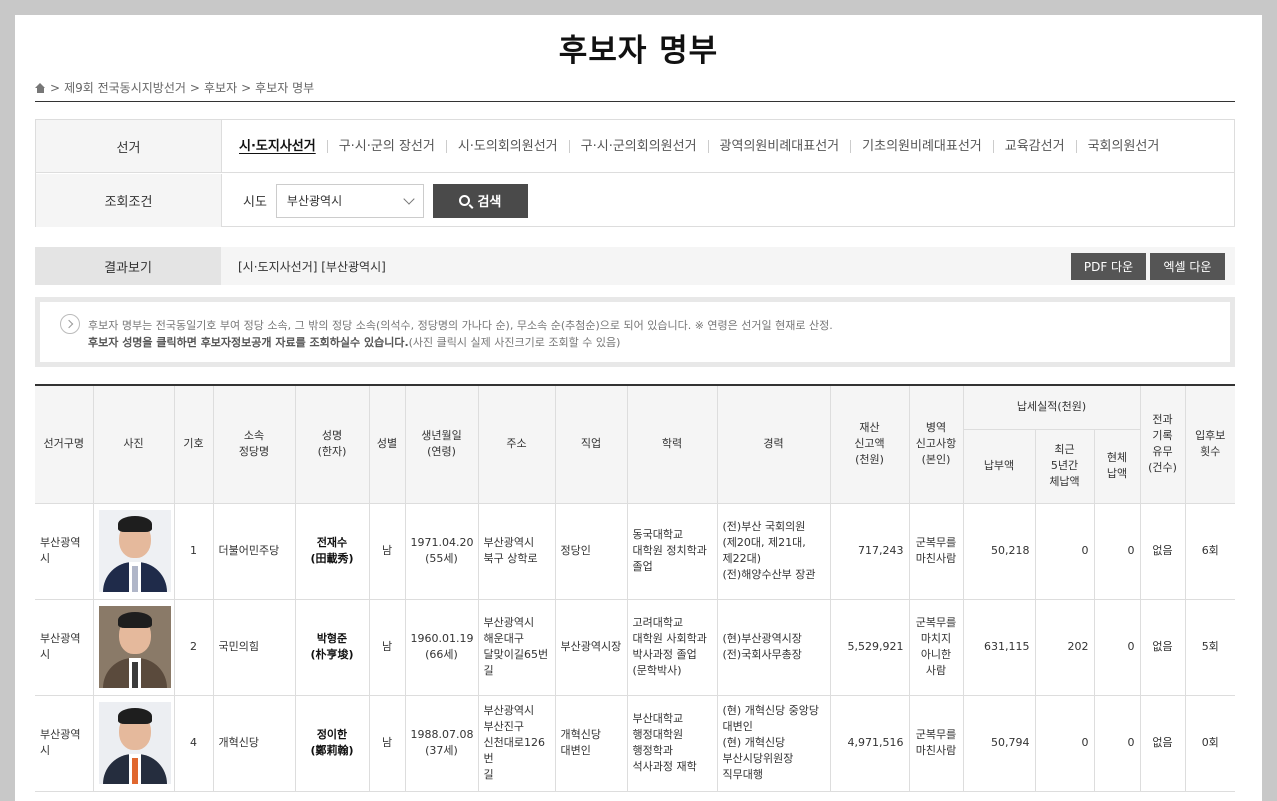 The height and width of the screenshot is (801, 1277). Describe the element at coordinates (672, 743) in the screenshot. I see `education-cell: 부산대학교 행정대학원 행정학과 석사과정 재학` at that location.